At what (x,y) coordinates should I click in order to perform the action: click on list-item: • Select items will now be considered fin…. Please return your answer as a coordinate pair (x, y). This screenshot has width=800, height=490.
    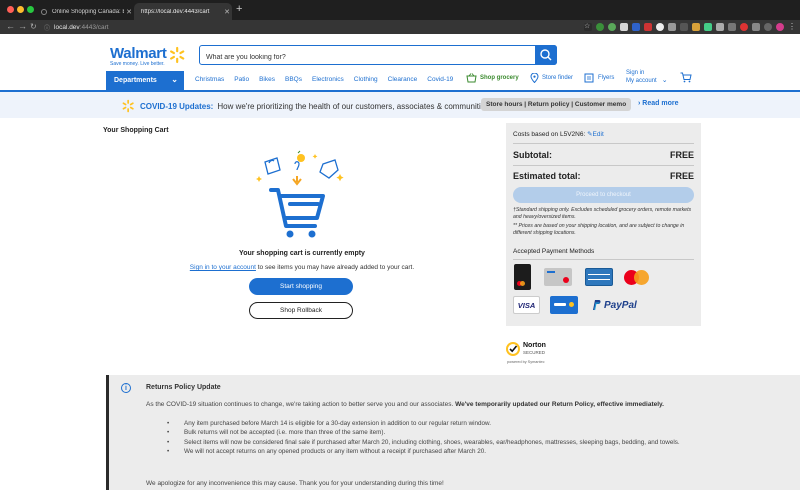
    Looking at the image, I should click on (447, 442).